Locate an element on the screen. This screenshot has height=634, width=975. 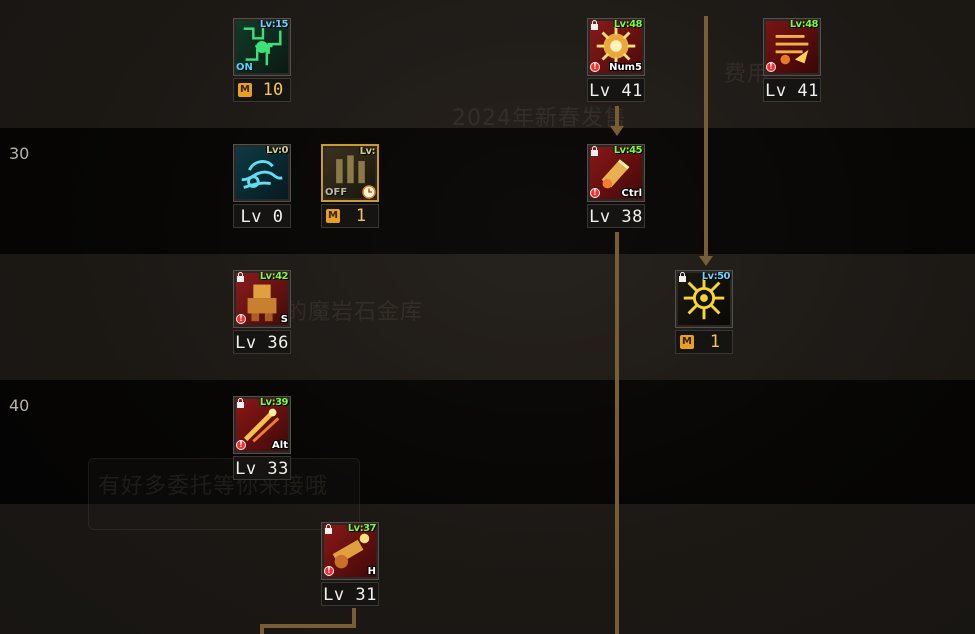
level-row-label: 30 is located at coordinates (19, 153).